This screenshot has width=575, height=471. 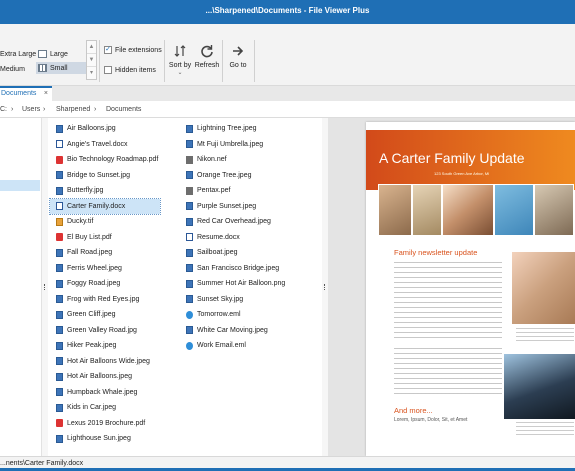 I want to click on file-item: Purple Sunset.jpeg, so click(x=233, y=207).